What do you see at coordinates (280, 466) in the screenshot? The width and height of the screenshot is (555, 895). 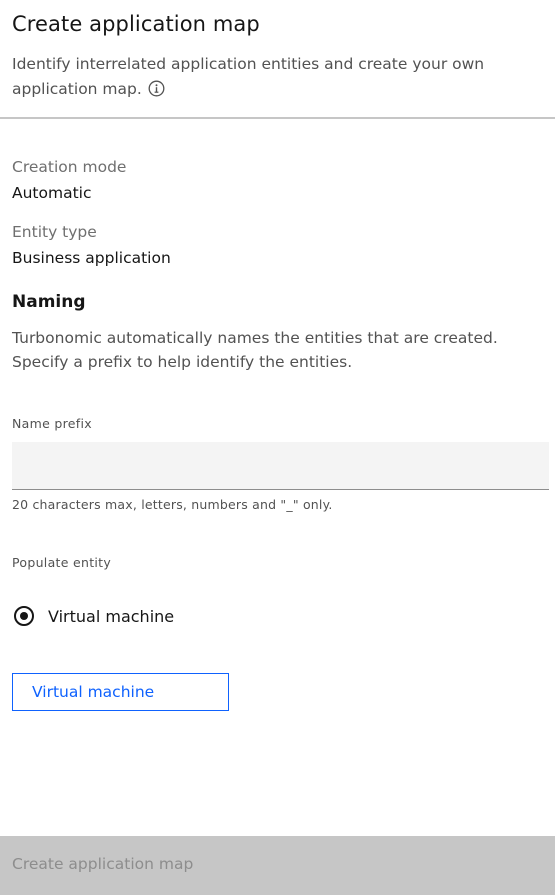 I see `name-prefix-input` at bounding box center [280, 466].